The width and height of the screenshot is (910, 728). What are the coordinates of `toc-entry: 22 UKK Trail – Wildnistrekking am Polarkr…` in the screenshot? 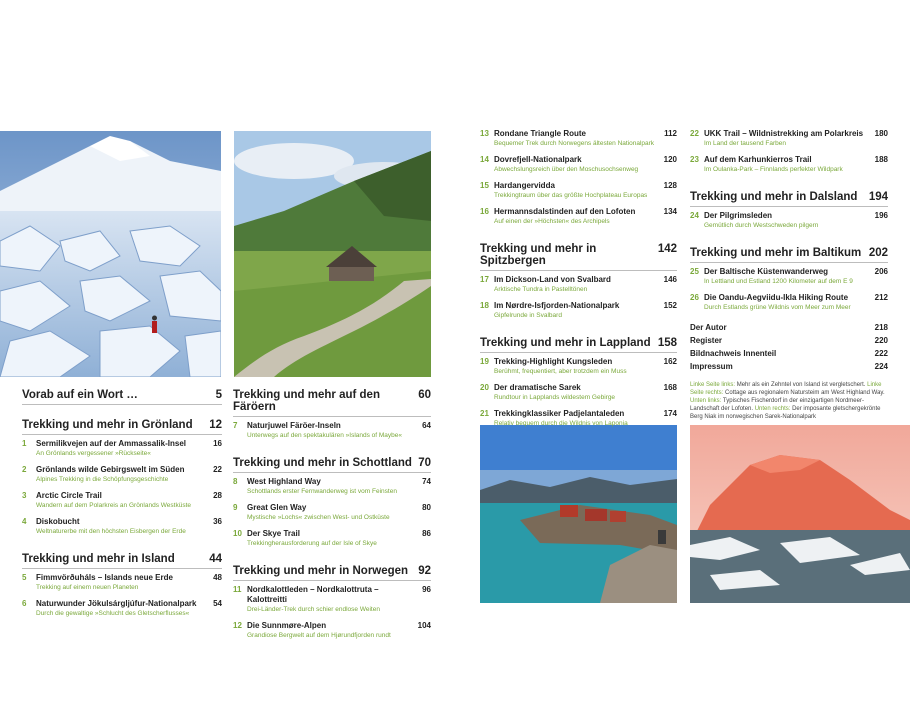 It's located at (789, 138).